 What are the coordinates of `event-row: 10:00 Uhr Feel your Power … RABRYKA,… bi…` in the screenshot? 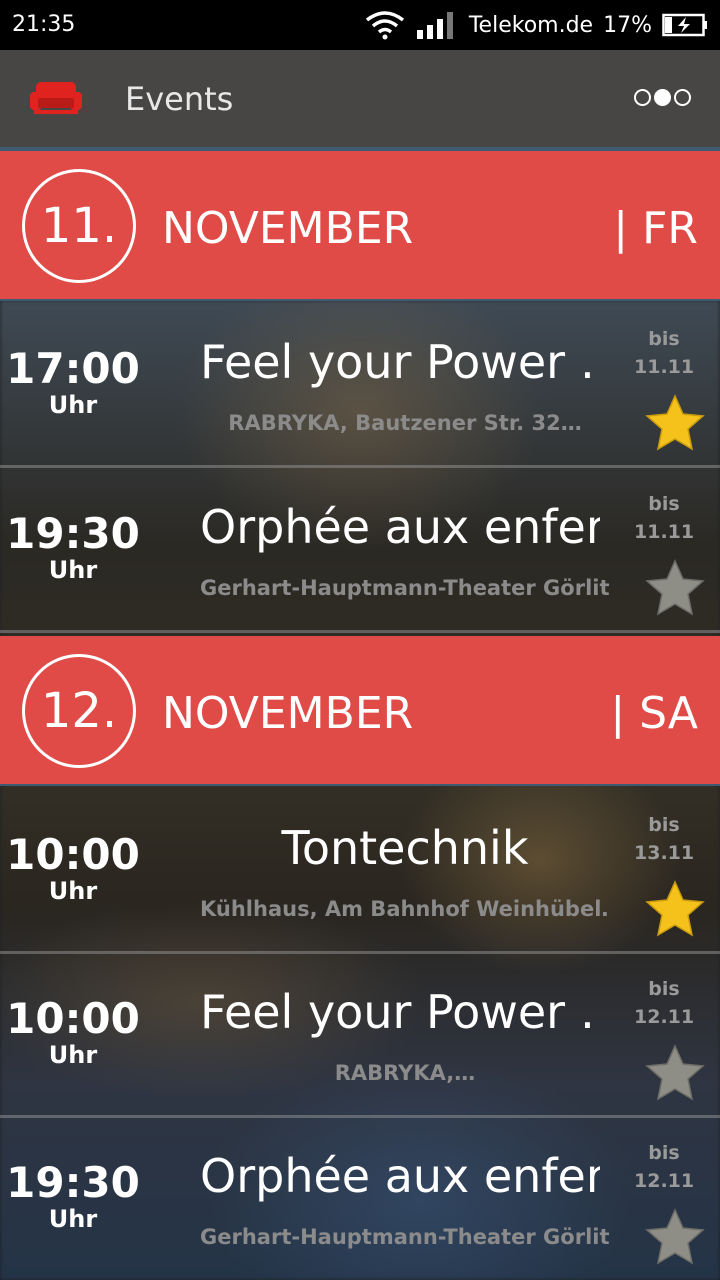 It's located at (360, 1035).